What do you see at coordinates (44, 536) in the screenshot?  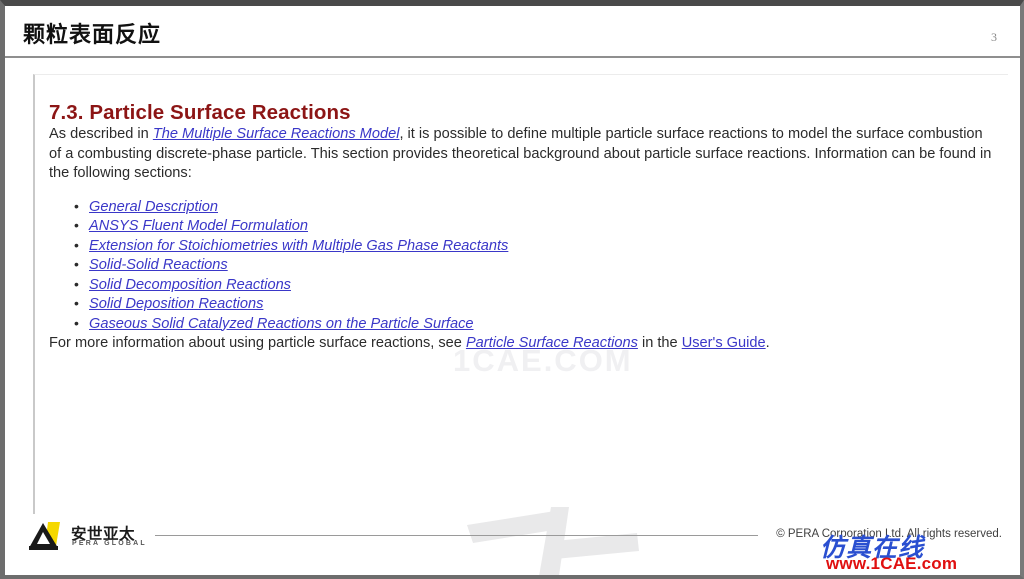 I see `pera-global-logo-icon` at bounding box center [44, 536].